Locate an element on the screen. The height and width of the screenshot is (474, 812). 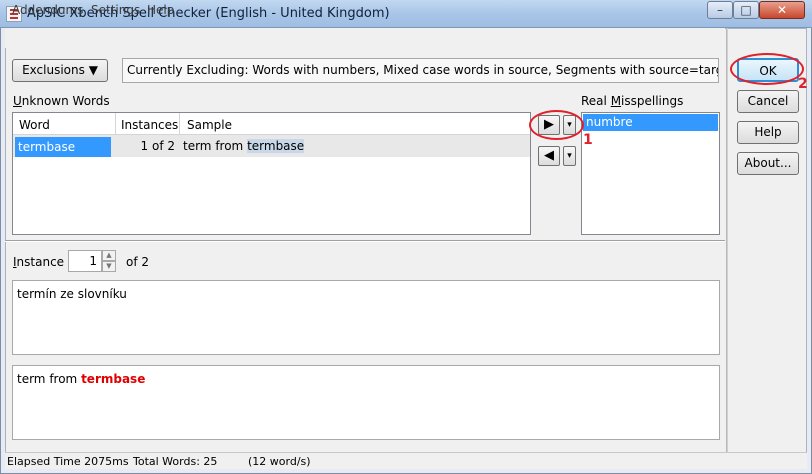
menu-settings: Settings is located at coordinates (115, 10).